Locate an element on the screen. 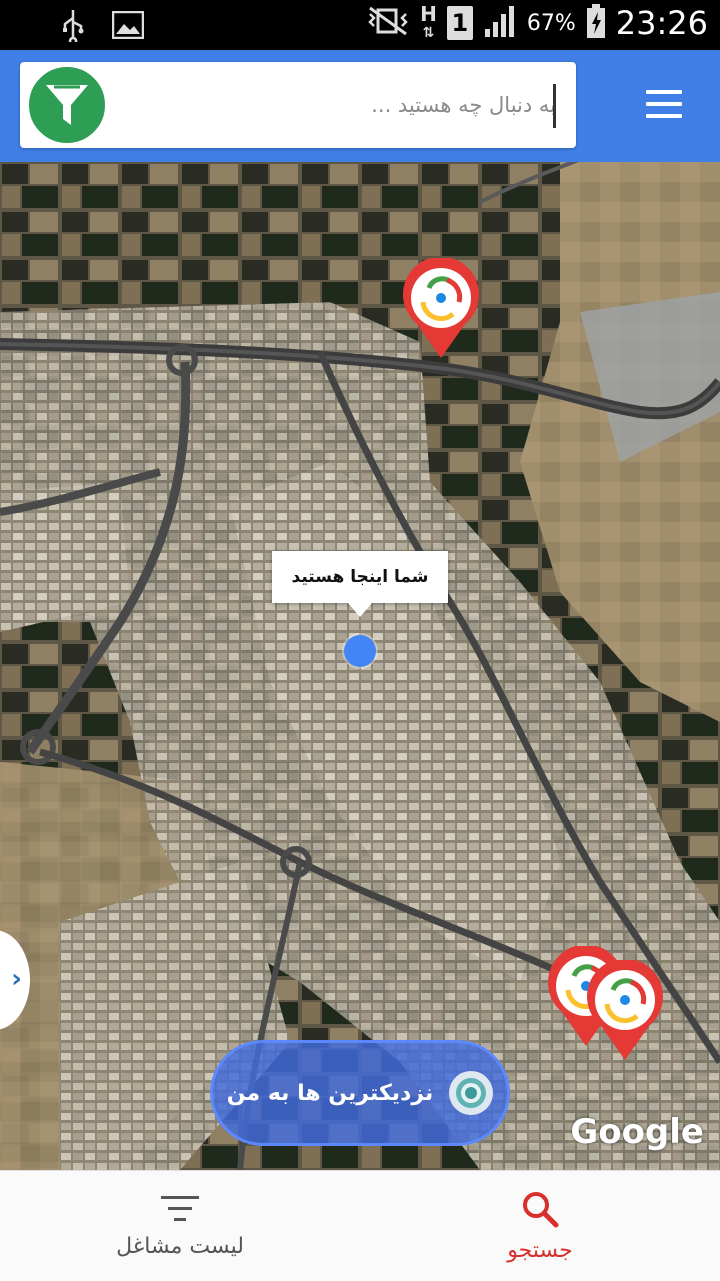 Image resolution: width=720 pixels, height=1281 pixels. app-bar is located at coordinates (360, 106).